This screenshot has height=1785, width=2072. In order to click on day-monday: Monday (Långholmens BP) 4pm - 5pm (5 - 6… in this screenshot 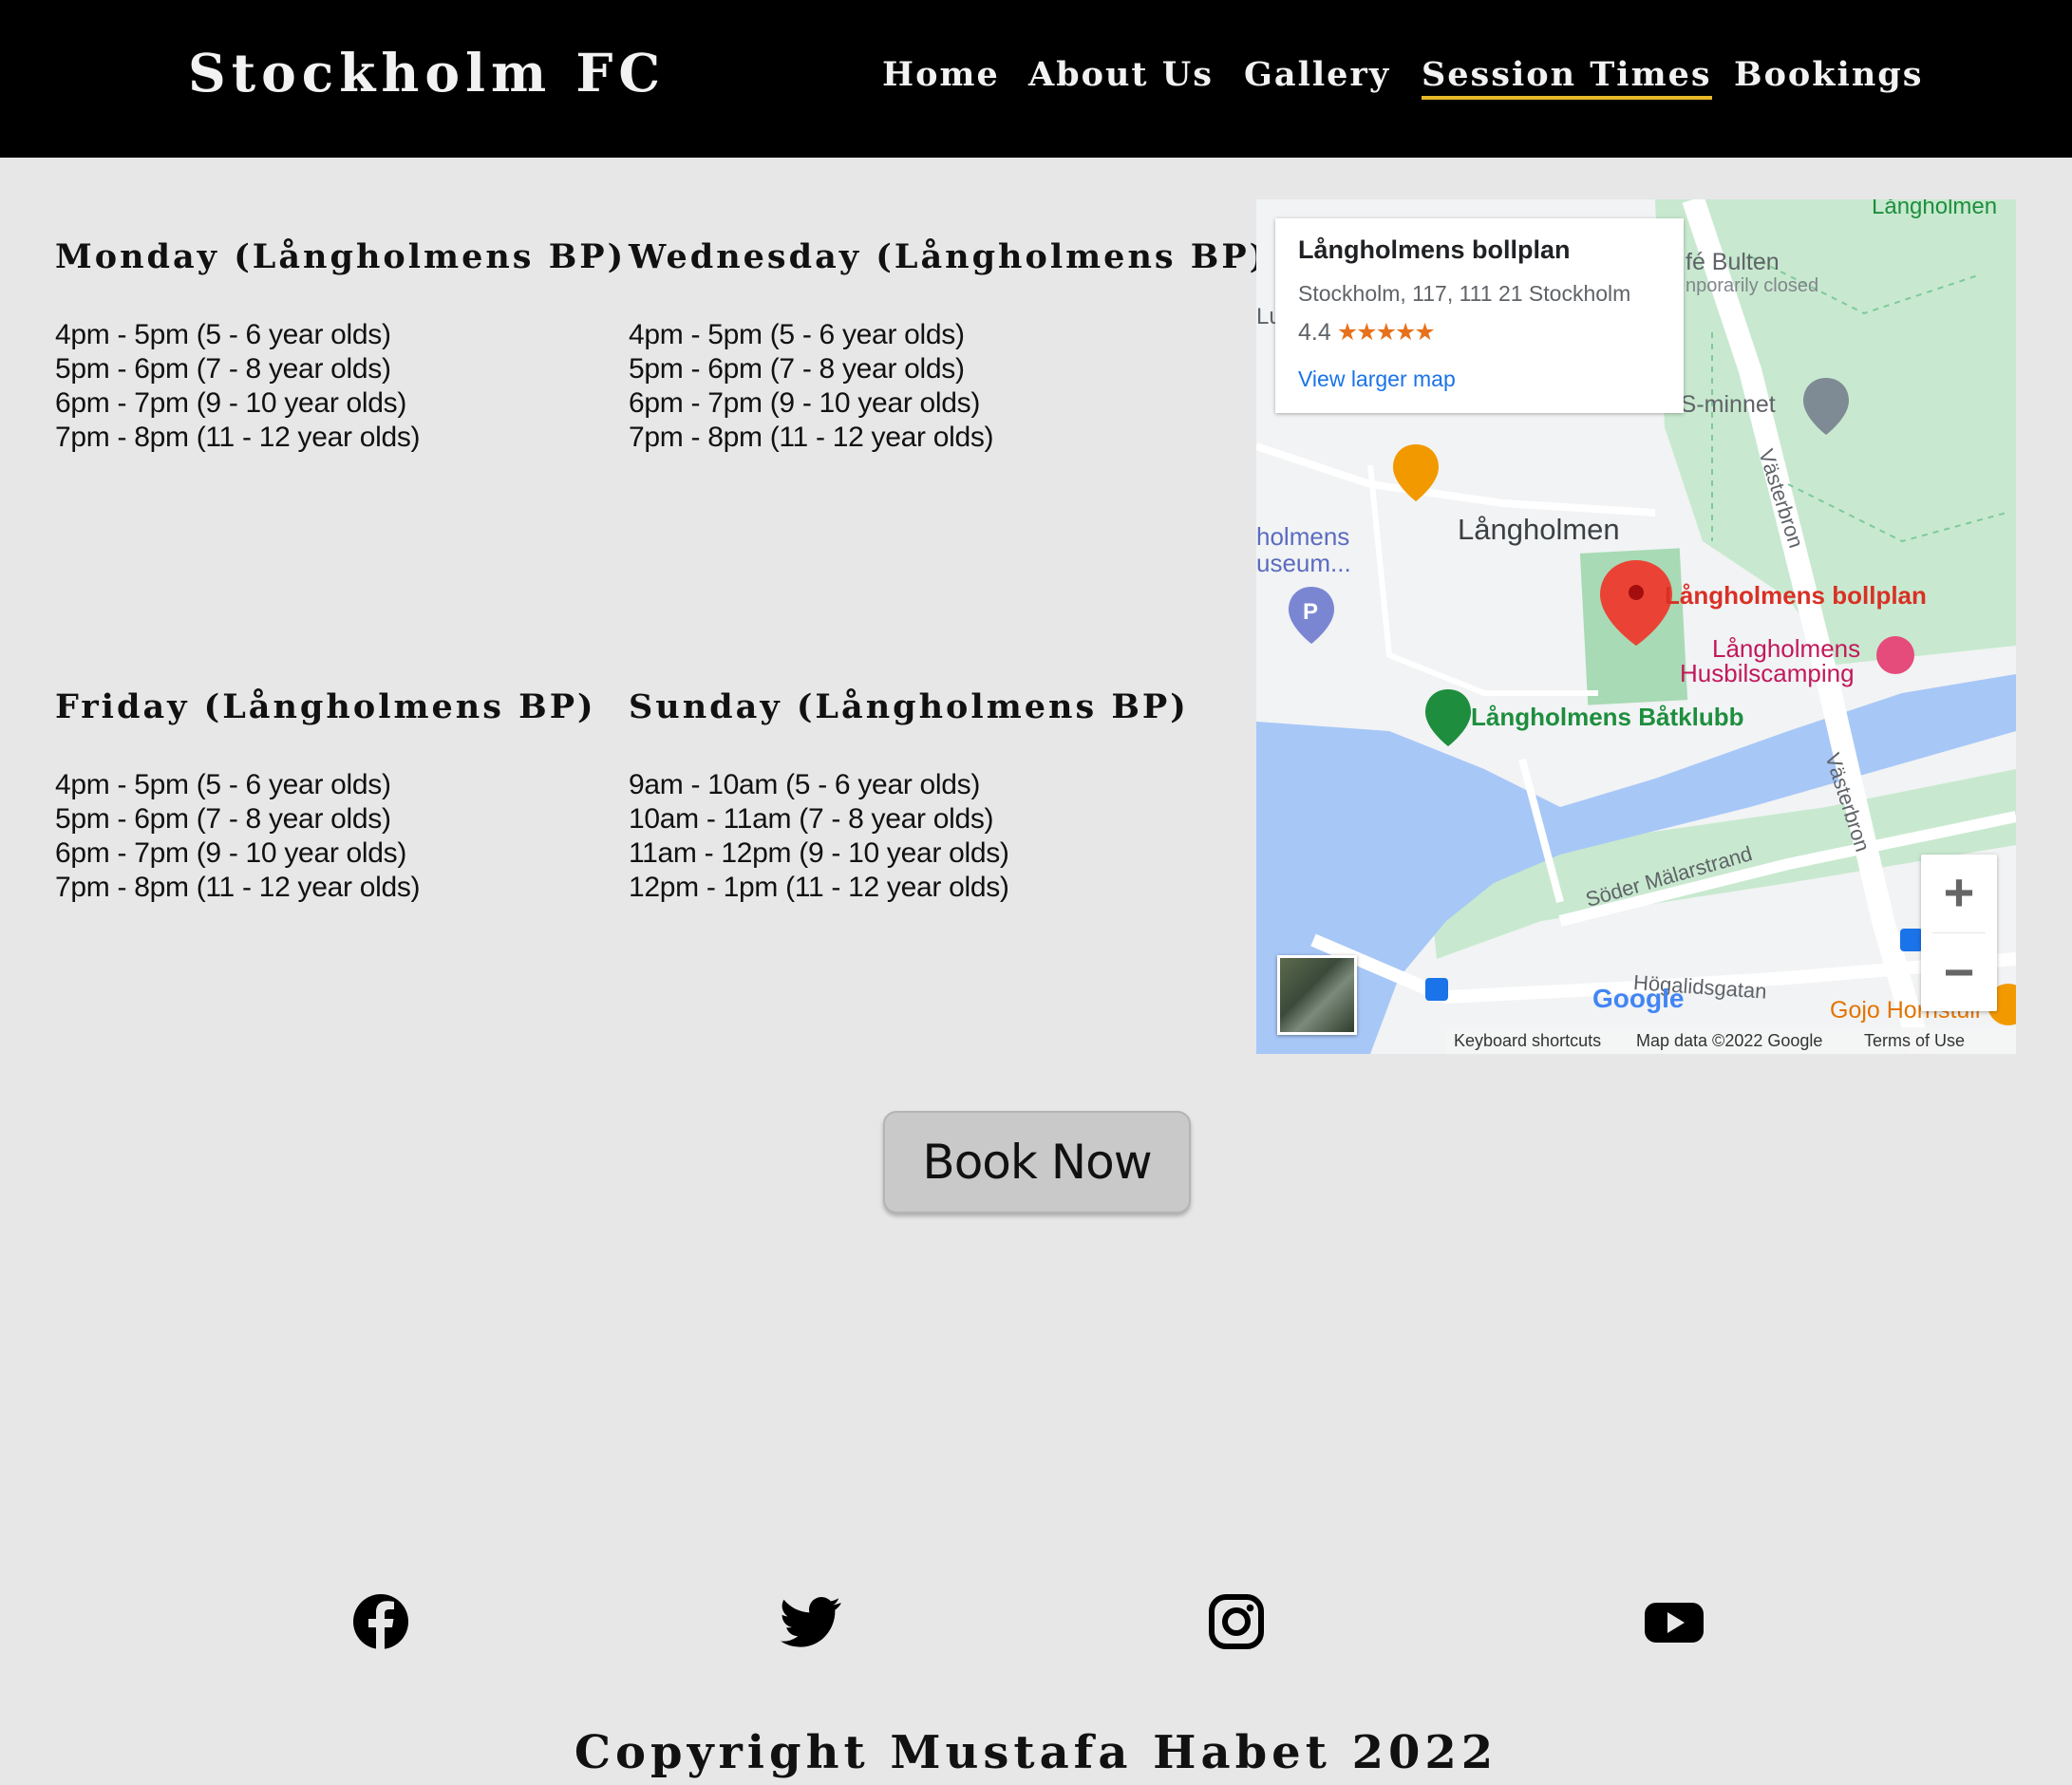, I will do `click(340, 346)`.